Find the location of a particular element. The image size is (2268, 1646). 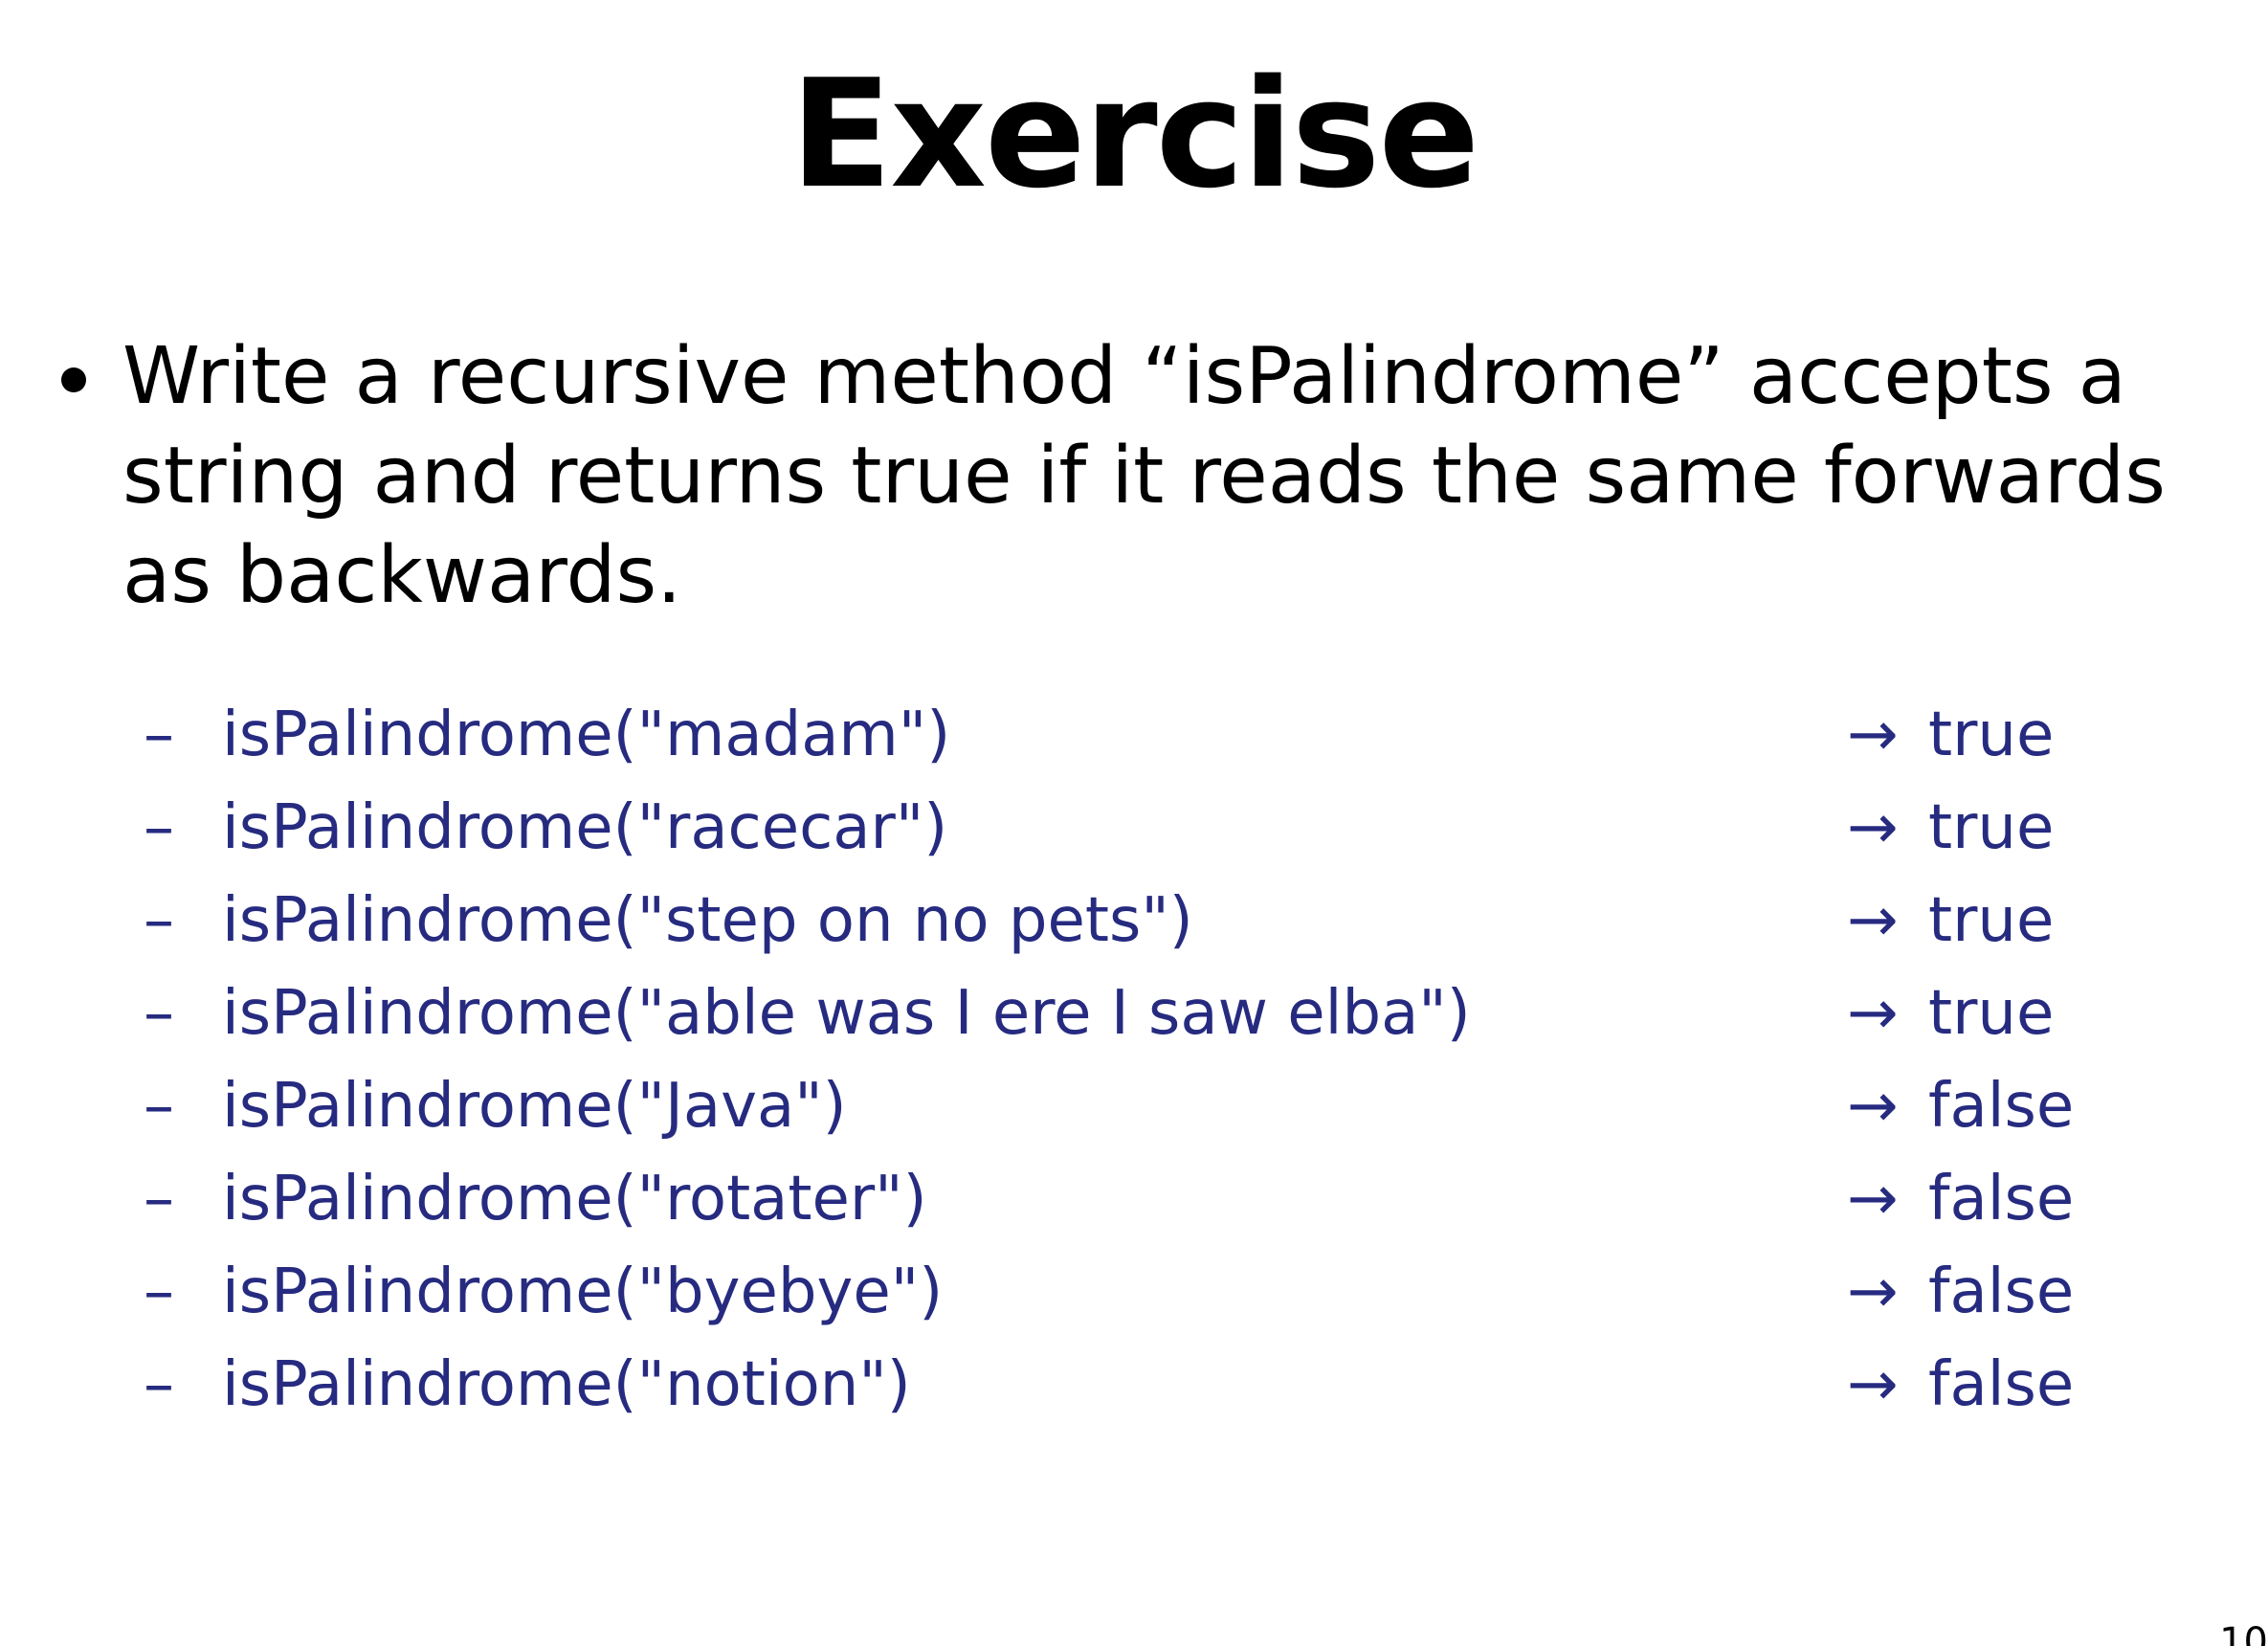

example-call: isPalindrome("step on no pets") is located at coordinates (707, 920).